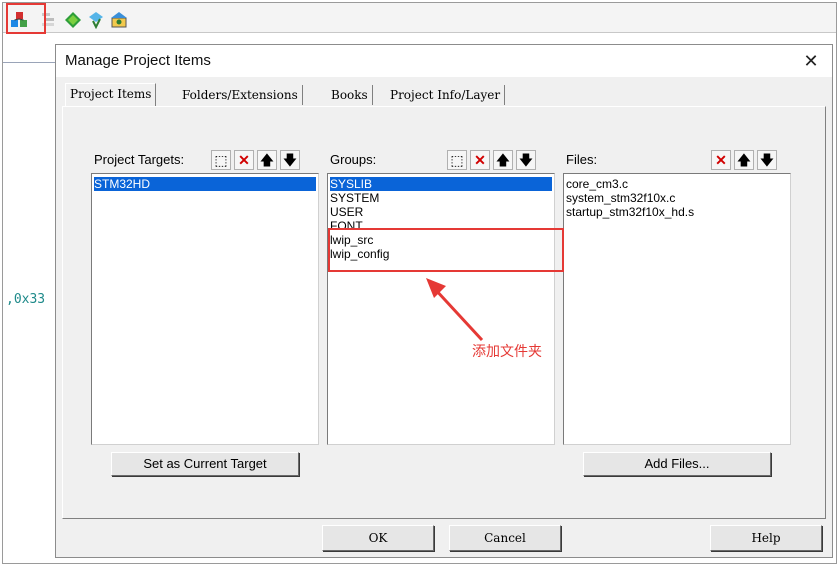 This screenshot has width=840, height=567. I want to click on tab-project-items: Project Items, so click(111, 94).